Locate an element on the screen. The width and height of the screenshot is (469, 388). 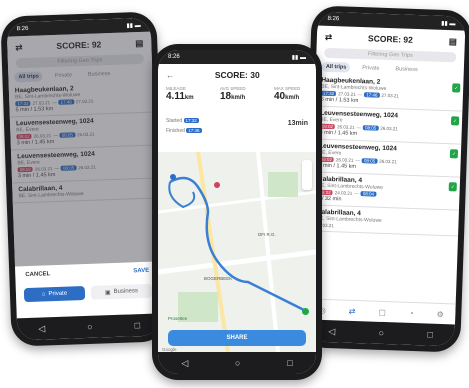
mileage-unit: km is located at coordinates (189, 98).